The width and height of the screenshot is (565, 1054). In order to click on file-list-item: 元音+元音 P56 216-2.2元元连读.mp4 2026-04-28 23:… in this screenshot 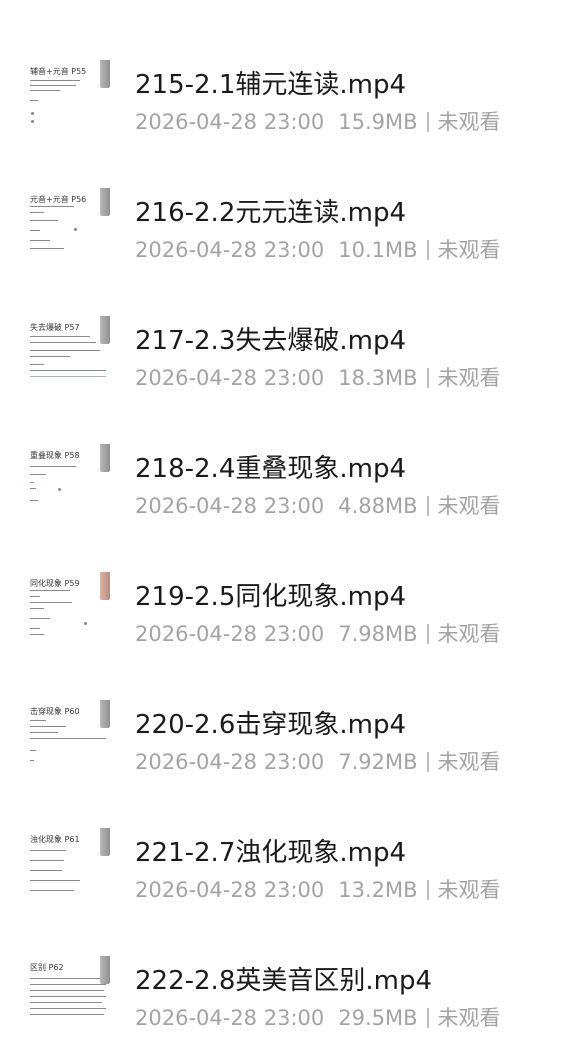, I will do `click(282, 206)`.